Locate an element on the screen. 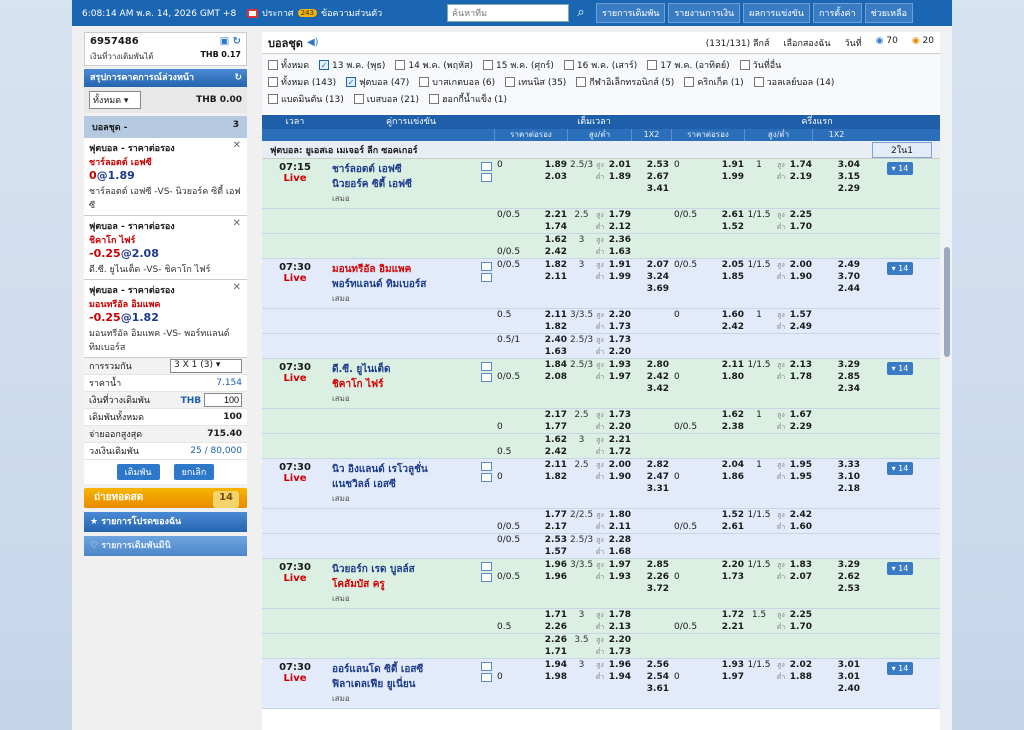 The height and width of the screenshot is (730, 1024). odds-cell: 2.19 is located at coordinates (800, 177).